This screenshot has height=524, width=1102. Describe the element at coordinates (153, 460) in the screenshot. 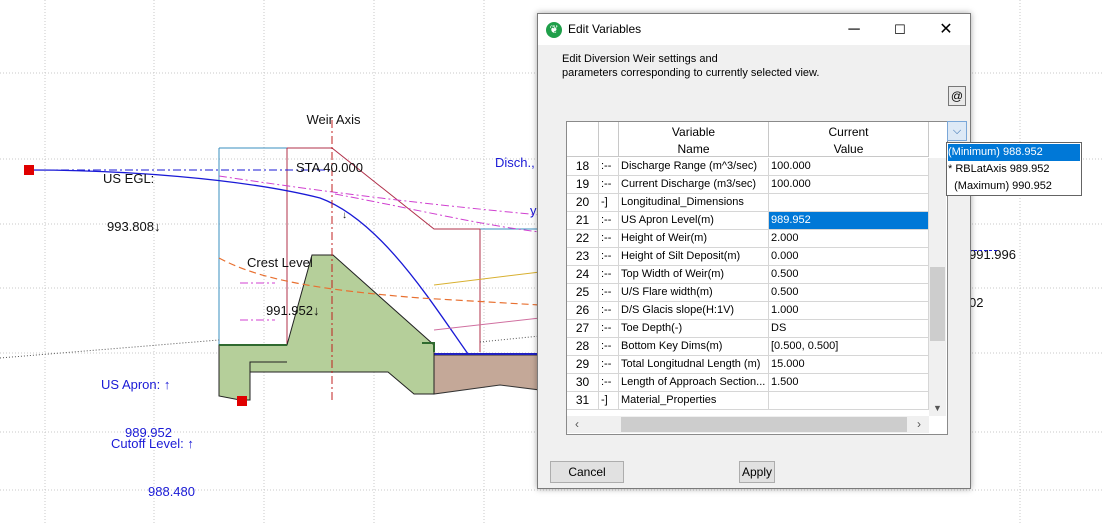

I see `cutoff-level-label: Cutoff Level: ↑ 988.480` at that location.